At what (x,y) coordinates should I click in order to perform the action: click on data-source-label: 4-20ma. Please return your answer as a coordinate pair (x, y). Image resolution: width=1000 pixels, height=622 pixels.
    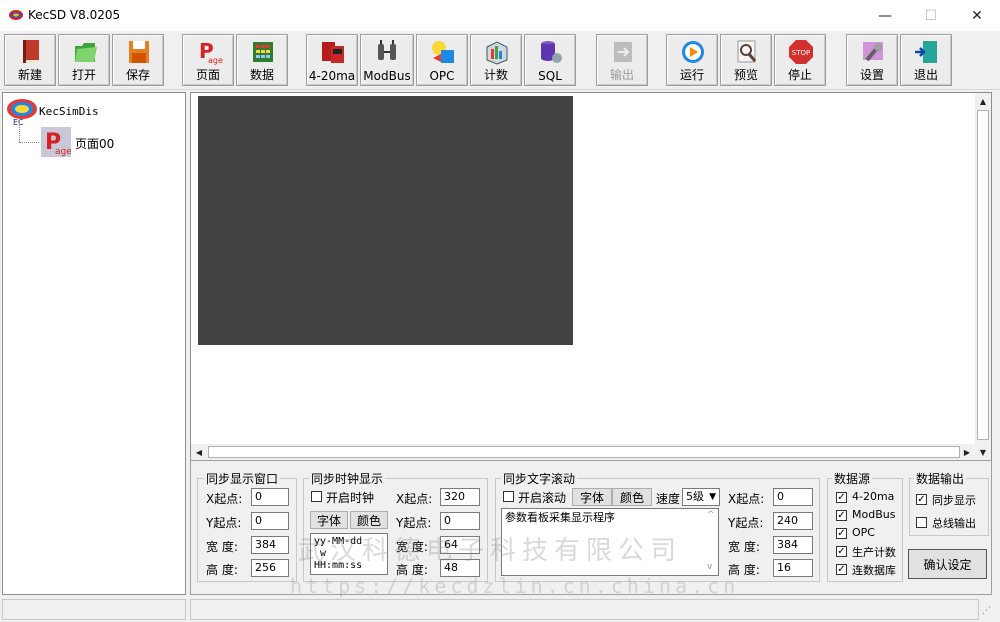
    Looking at the image, I should click on (873, 496).